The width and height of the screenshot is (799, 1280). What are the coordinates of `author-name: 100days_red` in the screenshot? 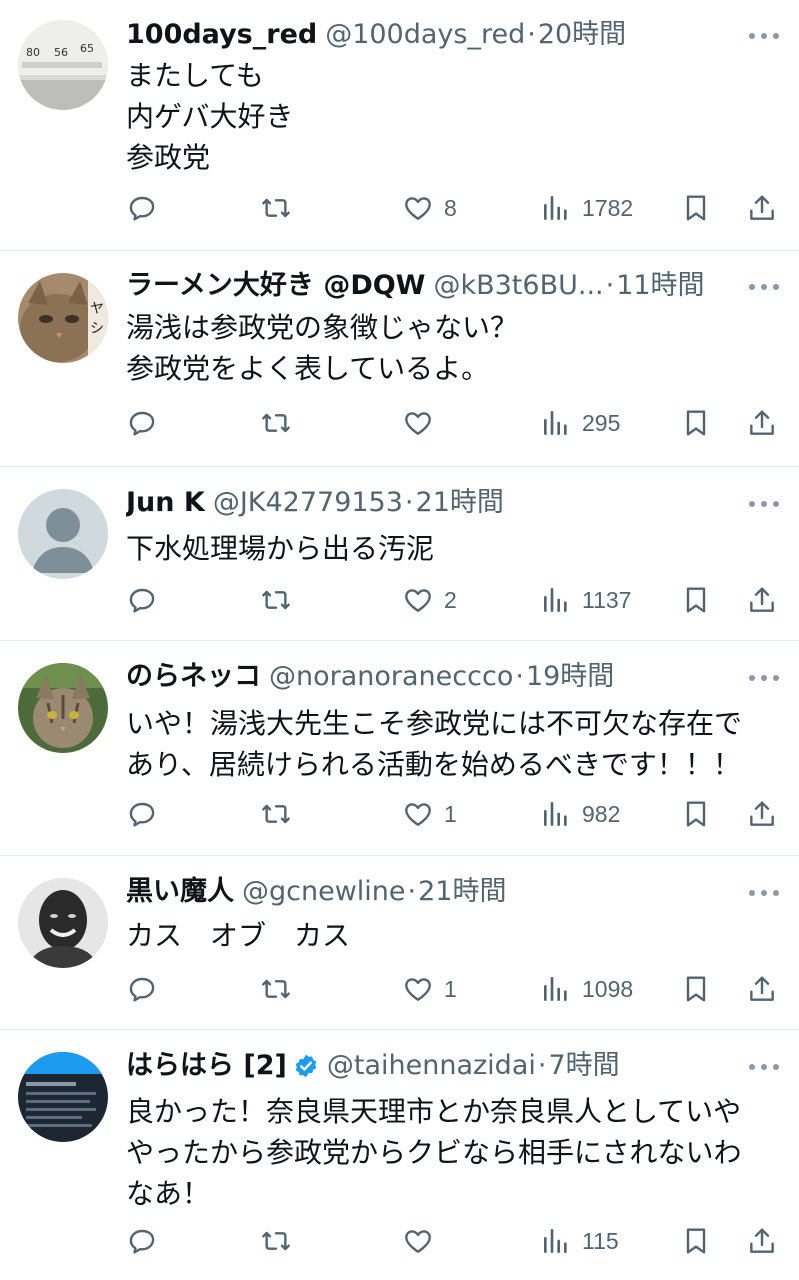 It's located at (221, 35).